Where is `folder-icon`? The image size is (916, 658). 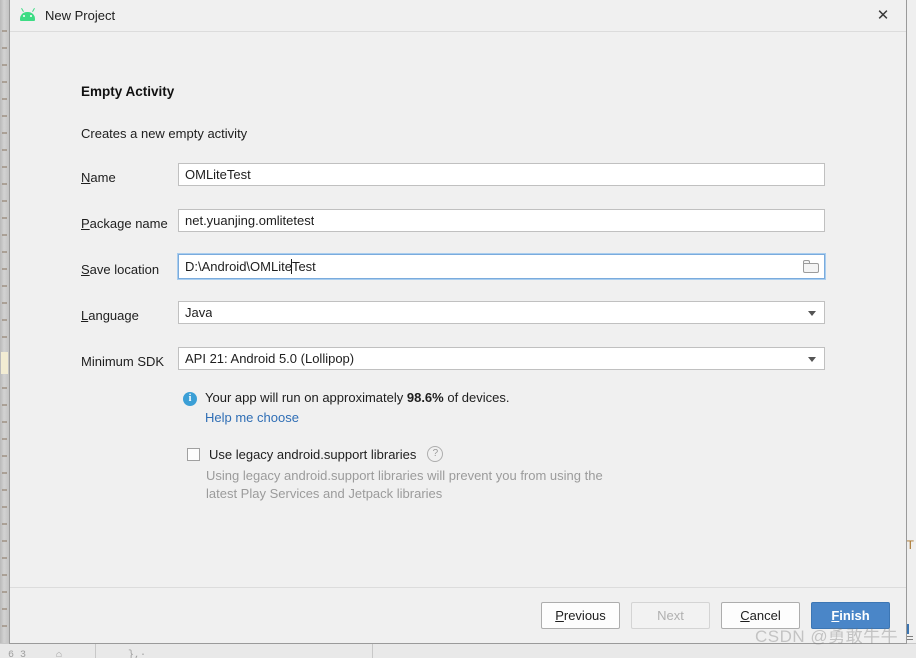 folder-icon is located at coordinates (811, 266).